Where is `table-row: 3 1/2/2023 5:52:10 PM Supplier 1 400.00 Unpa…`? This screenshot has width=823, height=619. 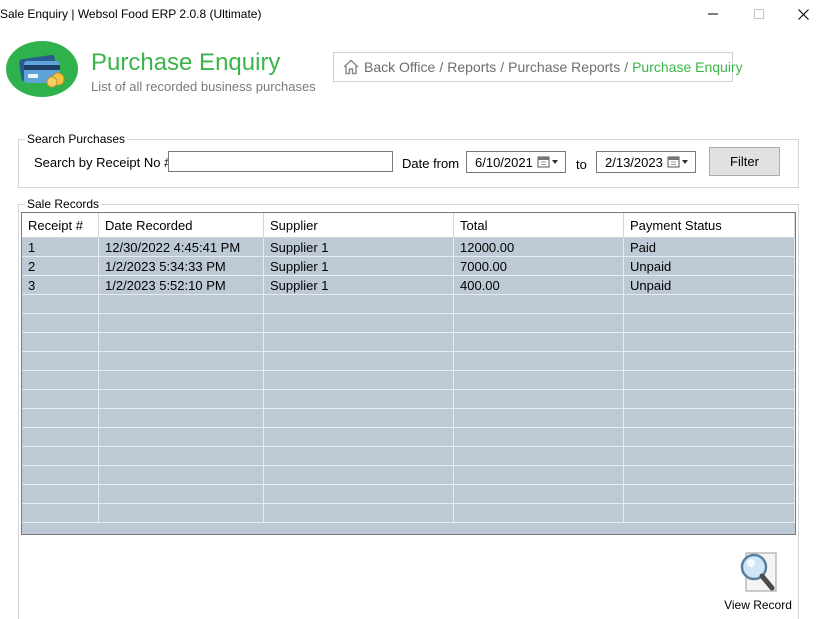
table-row: 3 1/2/2023 5:52:10 PM Supplier 1 400.00 Unpa… is located at coordinates (408, 285).